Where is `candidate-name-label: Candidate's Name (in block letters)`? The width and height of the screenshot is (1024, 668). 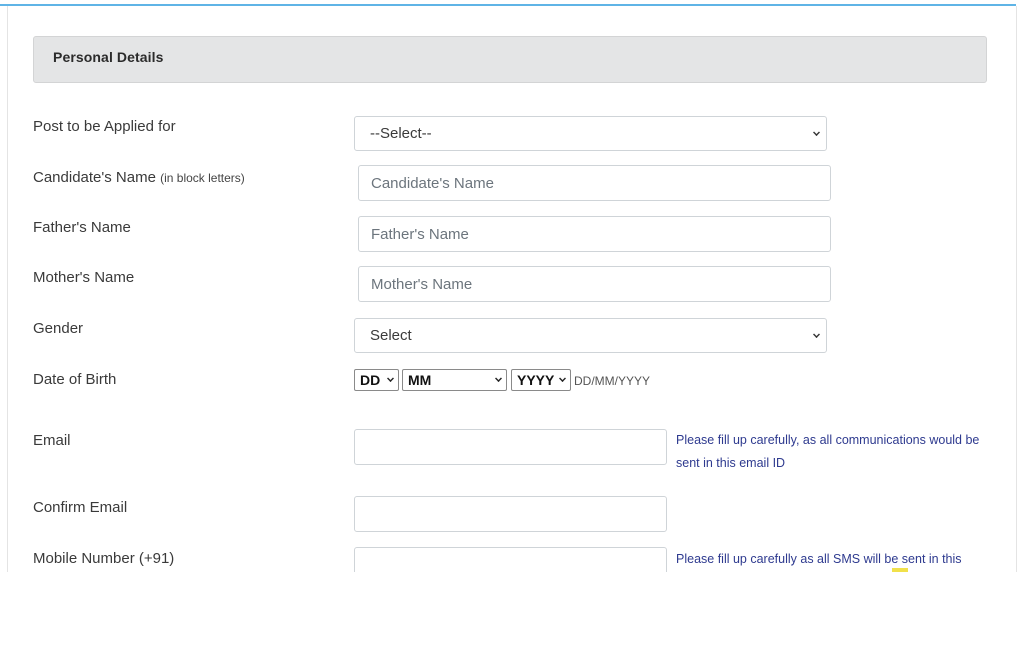 candidate-name-label: Candidate's Name (in block letters) is located at coordinates (139, 177).